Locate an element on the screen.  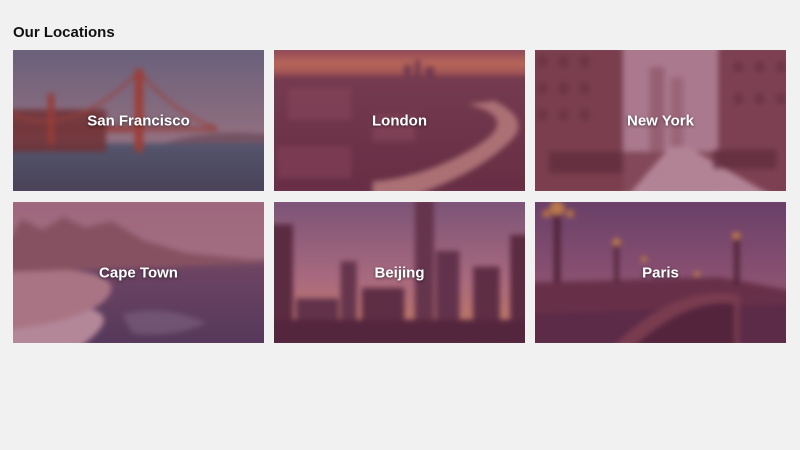
location-label: London is located at coordinates (399, 120).